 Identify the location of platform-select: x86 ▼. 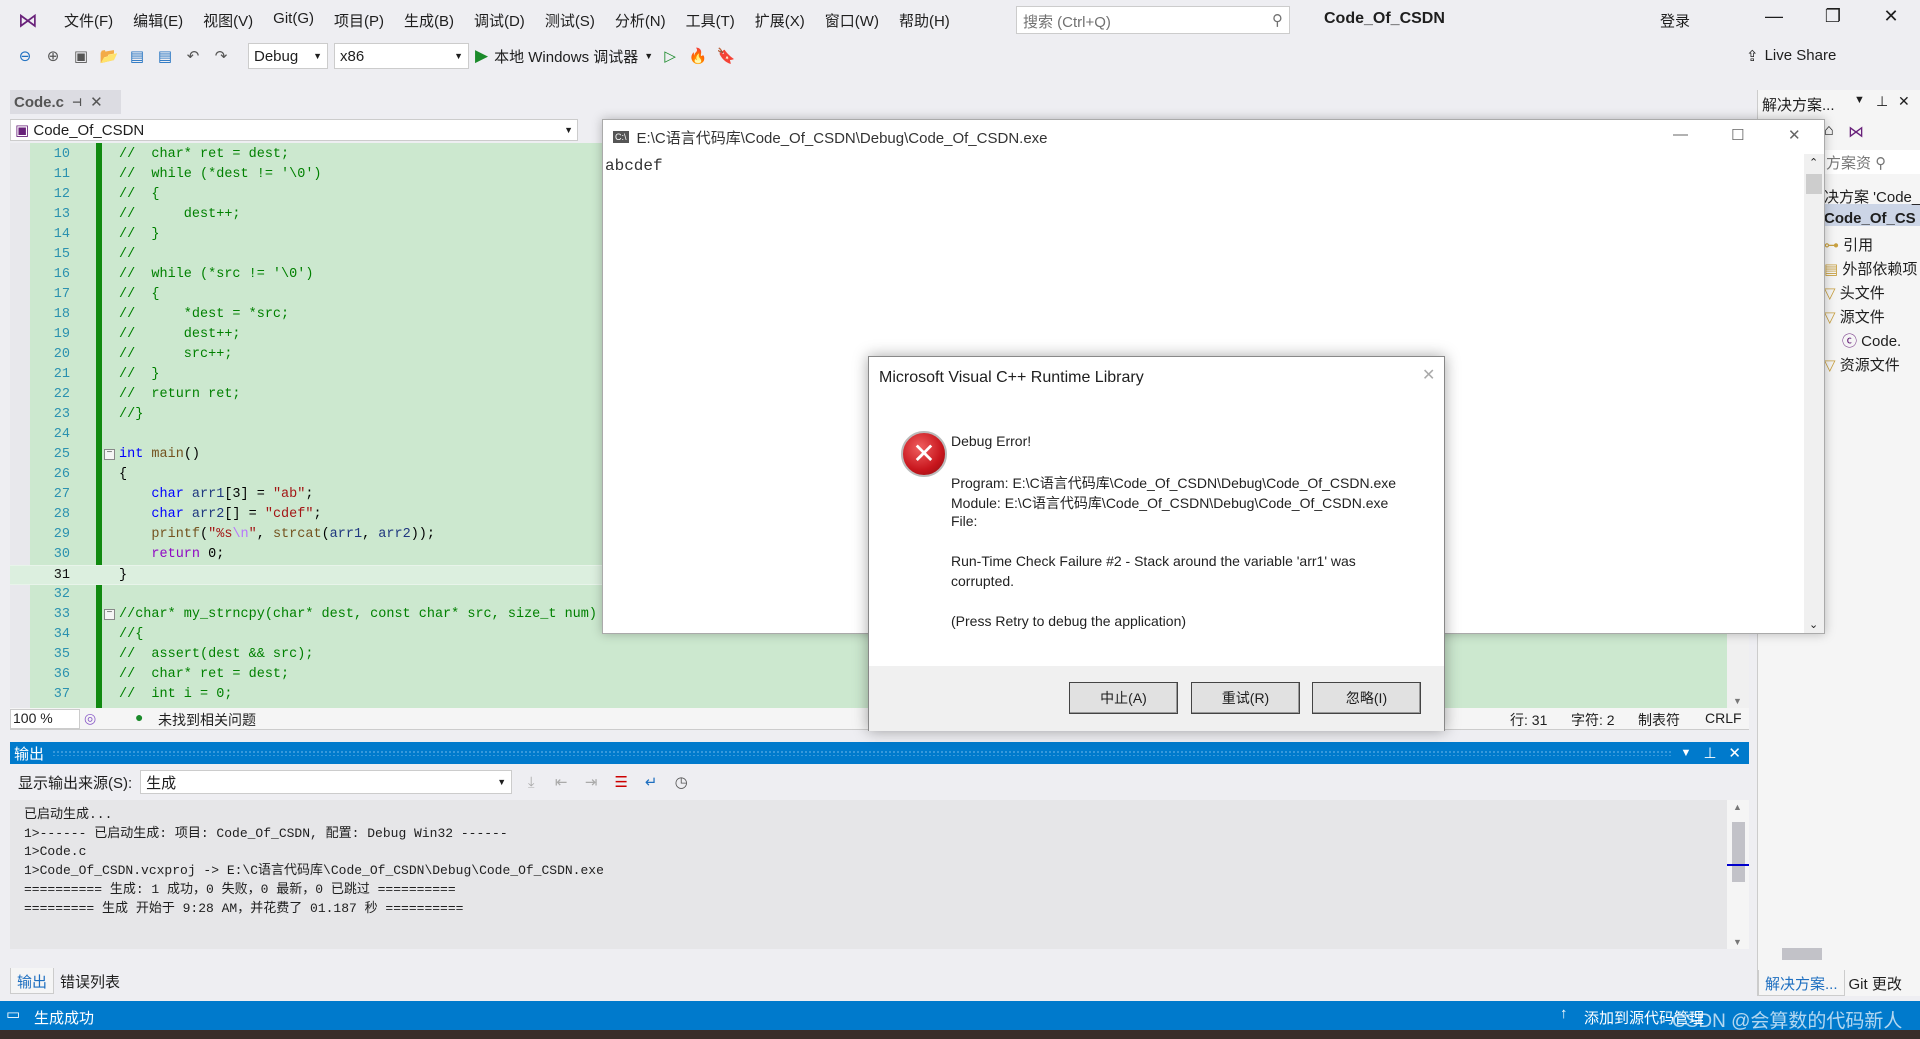
(401, 56).